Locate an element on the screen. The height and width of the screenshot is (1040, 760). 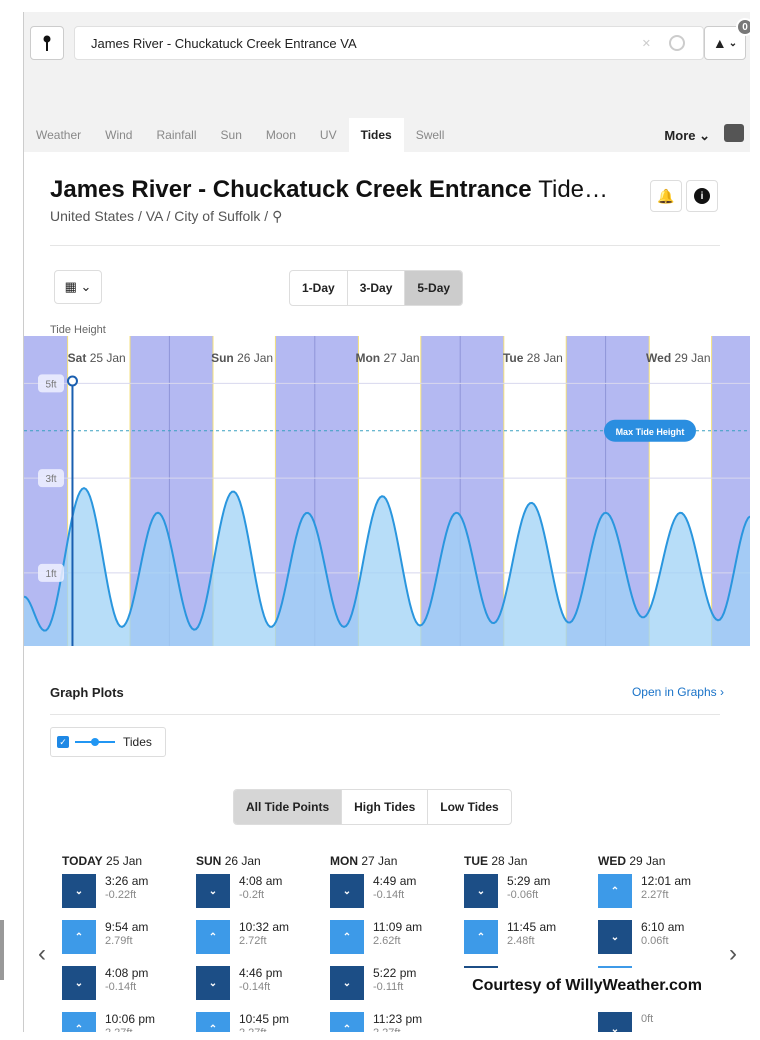
tide-point-text: 9:54 am 2.79ft is located at coordinates (126, 934).